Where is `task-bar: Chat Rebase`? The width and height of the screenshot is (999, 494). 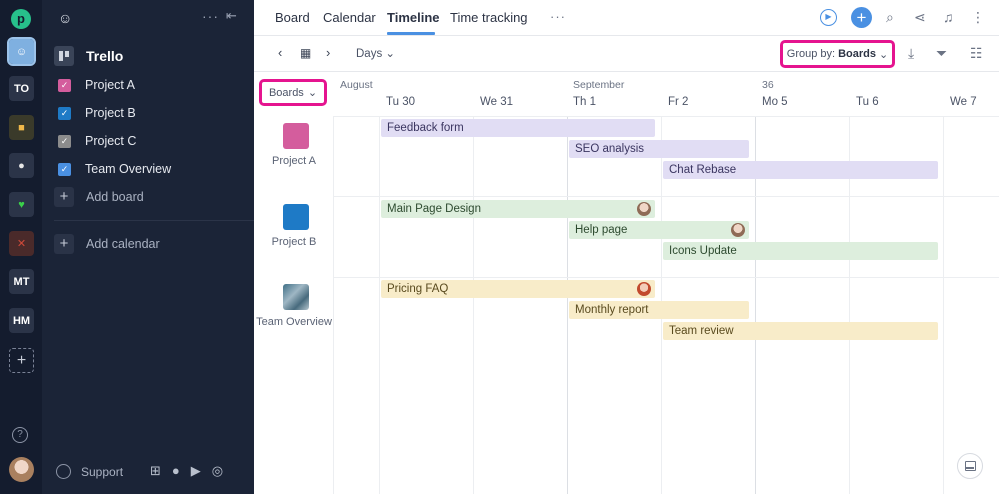
task-bar: Chat Rebase is located at coordinates (800, 170).